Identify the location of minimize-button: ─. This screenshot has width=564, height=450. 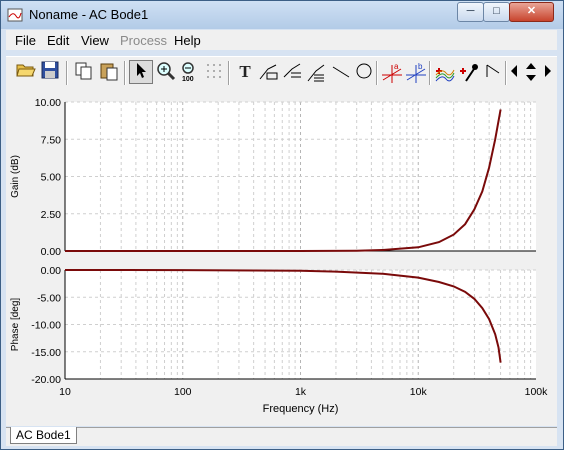
(470, 12).